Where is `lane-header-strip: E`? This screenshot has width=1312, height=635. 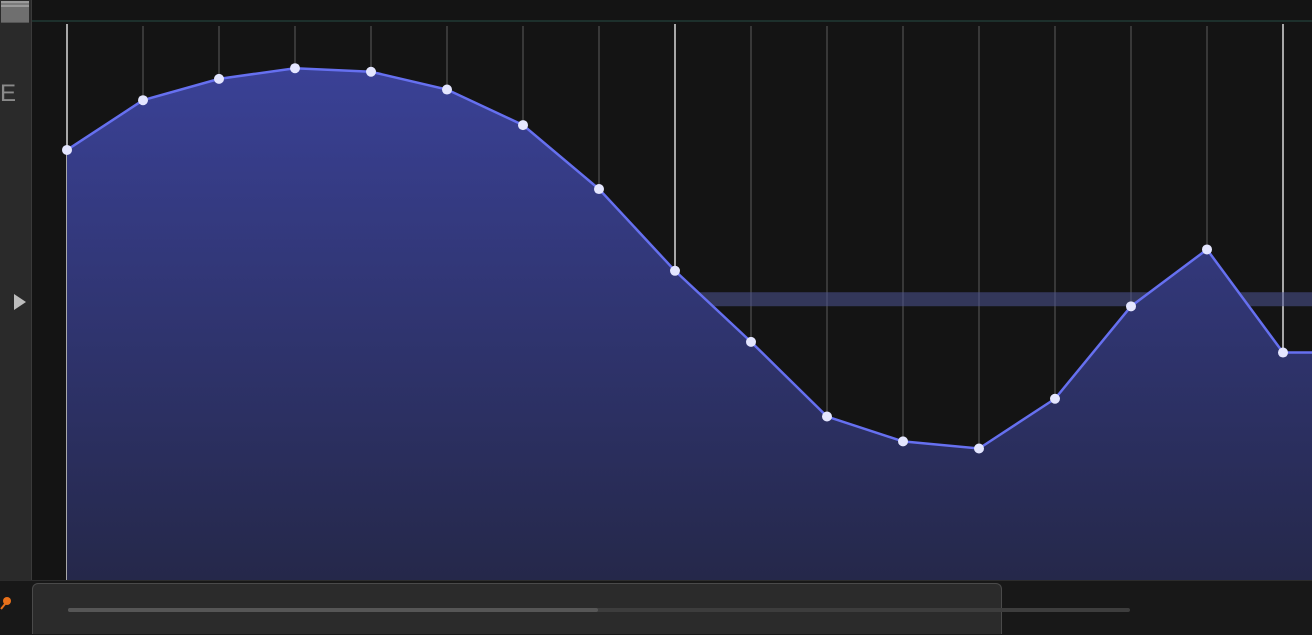
lane-header-strip: E is located at coordinates (16, 290).